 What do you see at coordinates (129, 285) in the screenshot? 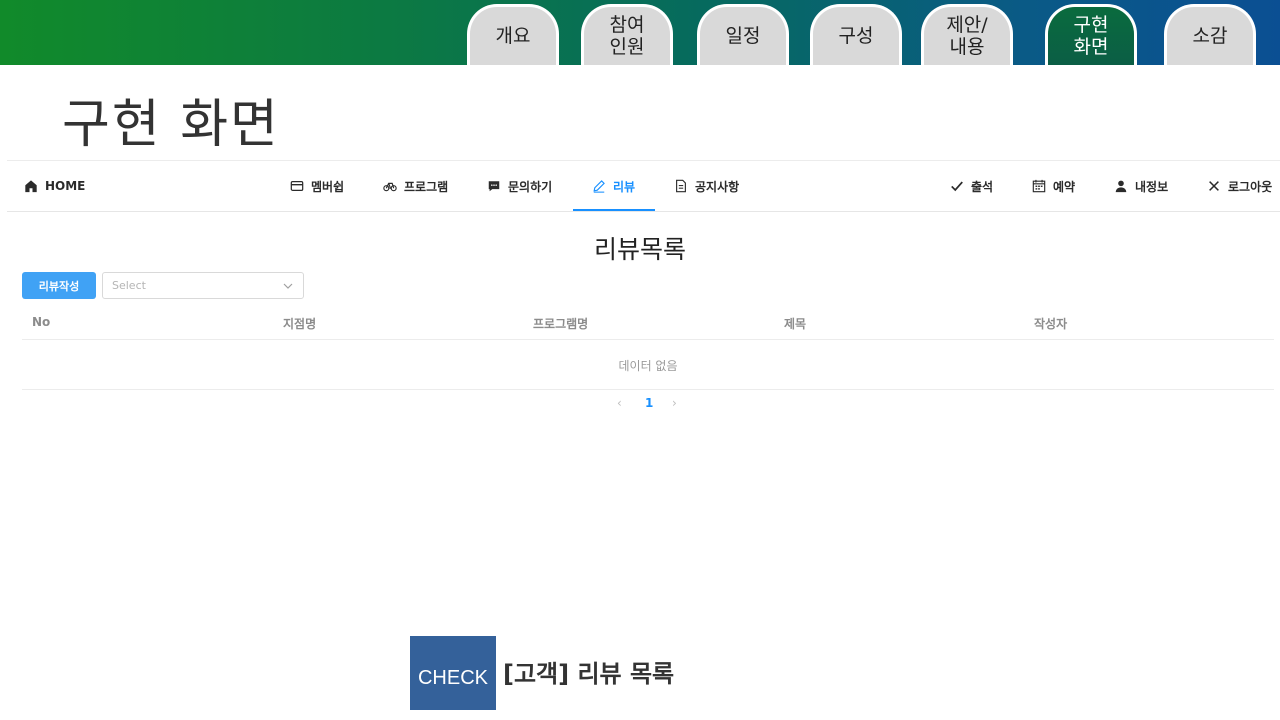
I see `select-placeholder: Select` at bounding box center [129, 285].